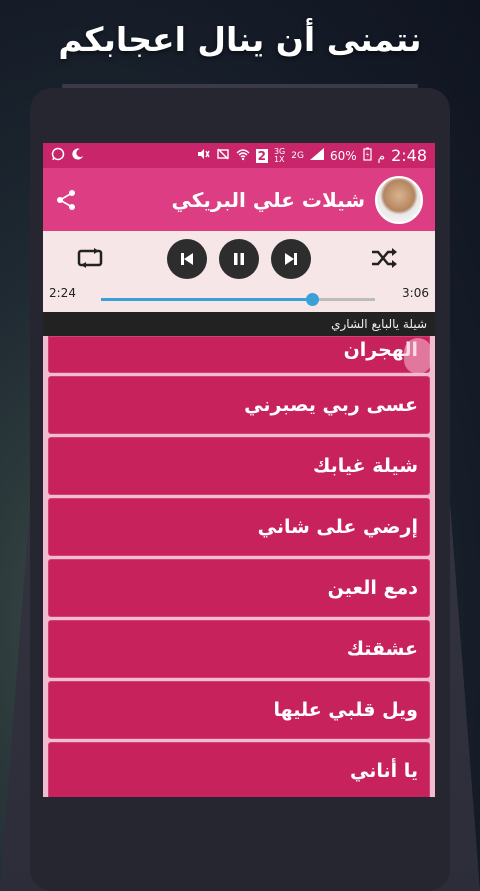 Image resolution: width=480 pixels, height=891 pixels. I want to click on app-title-group: شيلات علي البريكي, so click(297, 199).